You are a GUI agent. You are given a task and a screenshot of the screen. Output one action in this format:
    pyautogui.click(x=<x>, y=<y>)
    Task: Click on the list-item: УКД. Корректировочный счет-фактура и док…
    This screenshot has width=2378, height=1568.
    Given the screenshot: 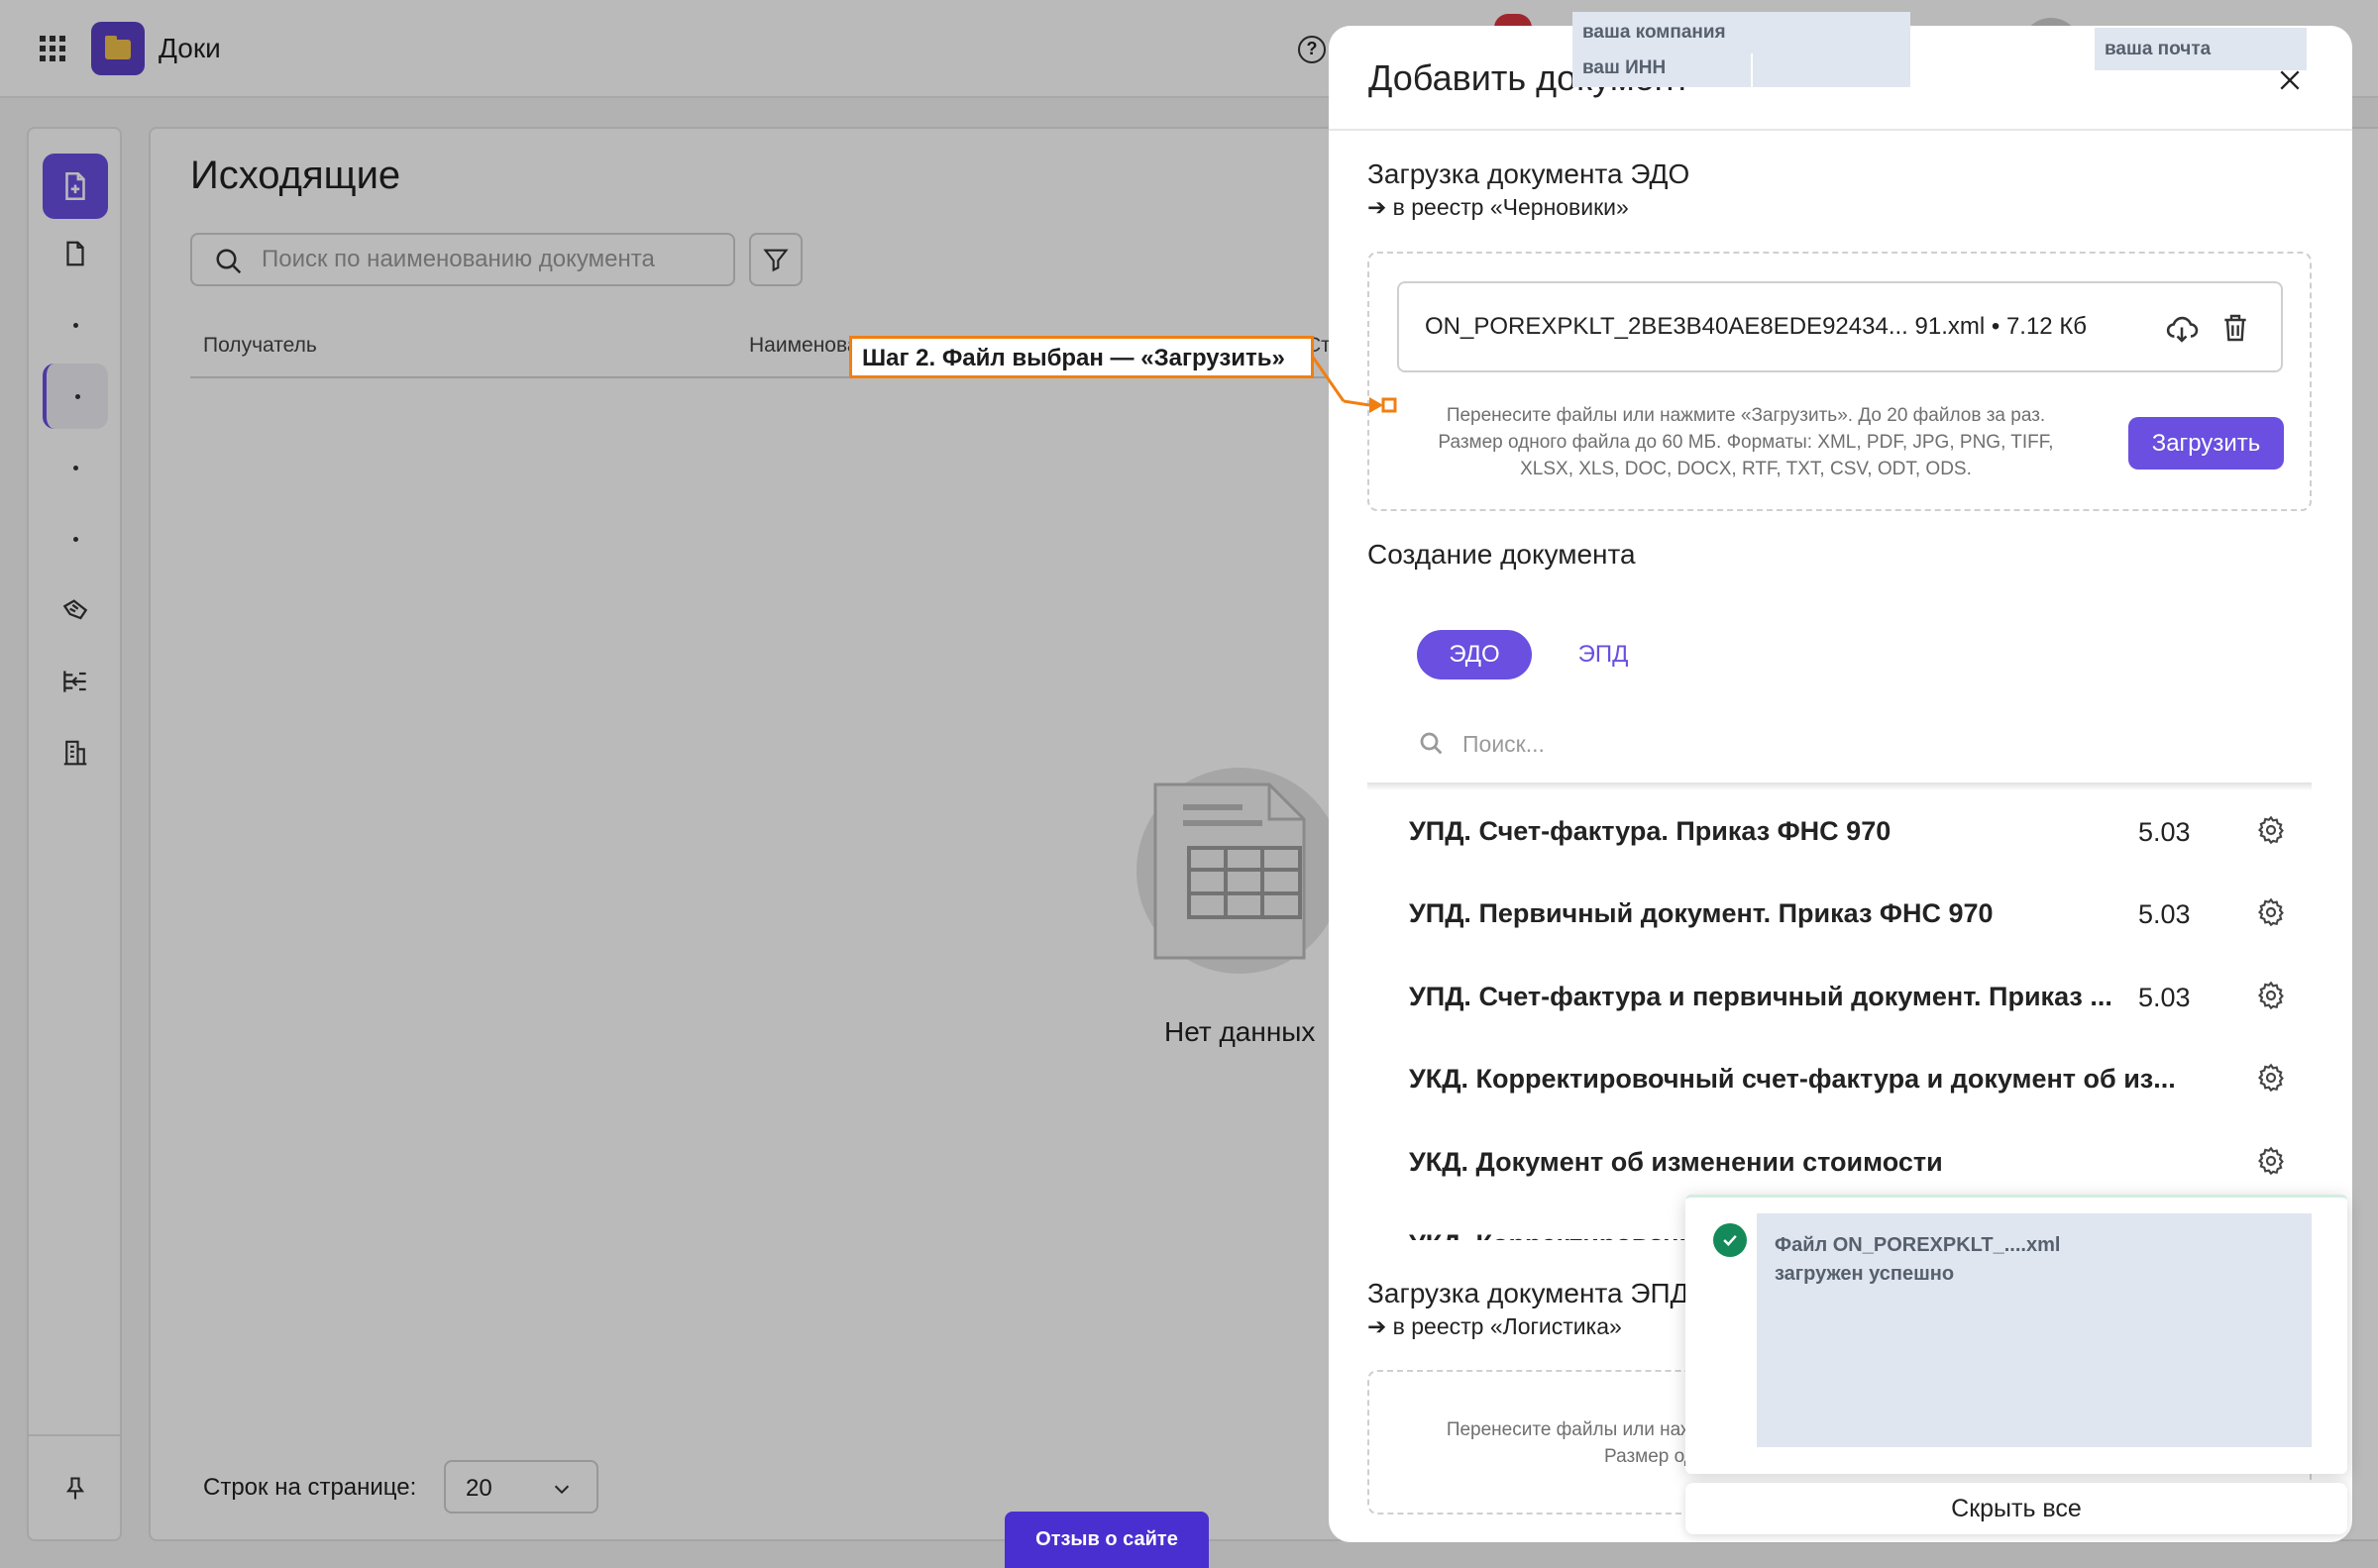 What is the action you would take?
    pyautogui.click(x=1840, y=1079)
    